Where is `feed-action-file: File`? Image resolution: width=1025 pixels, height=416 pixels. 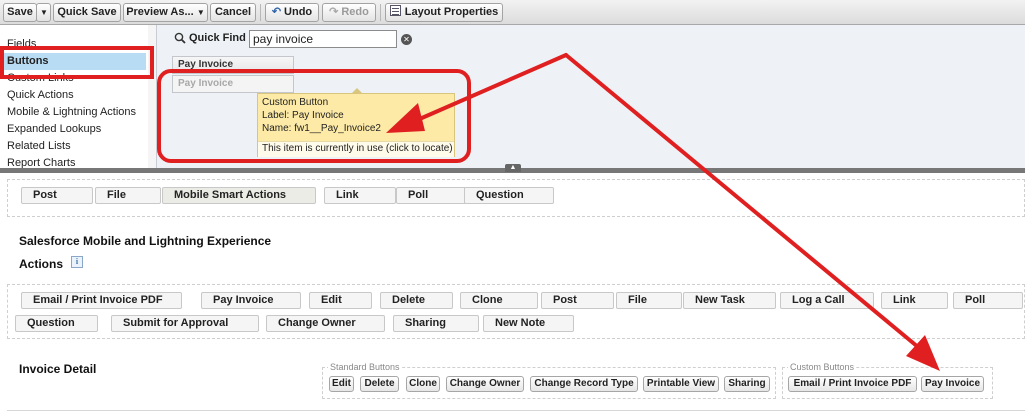
feed-action-file: File is located at coordinates (128, 195).